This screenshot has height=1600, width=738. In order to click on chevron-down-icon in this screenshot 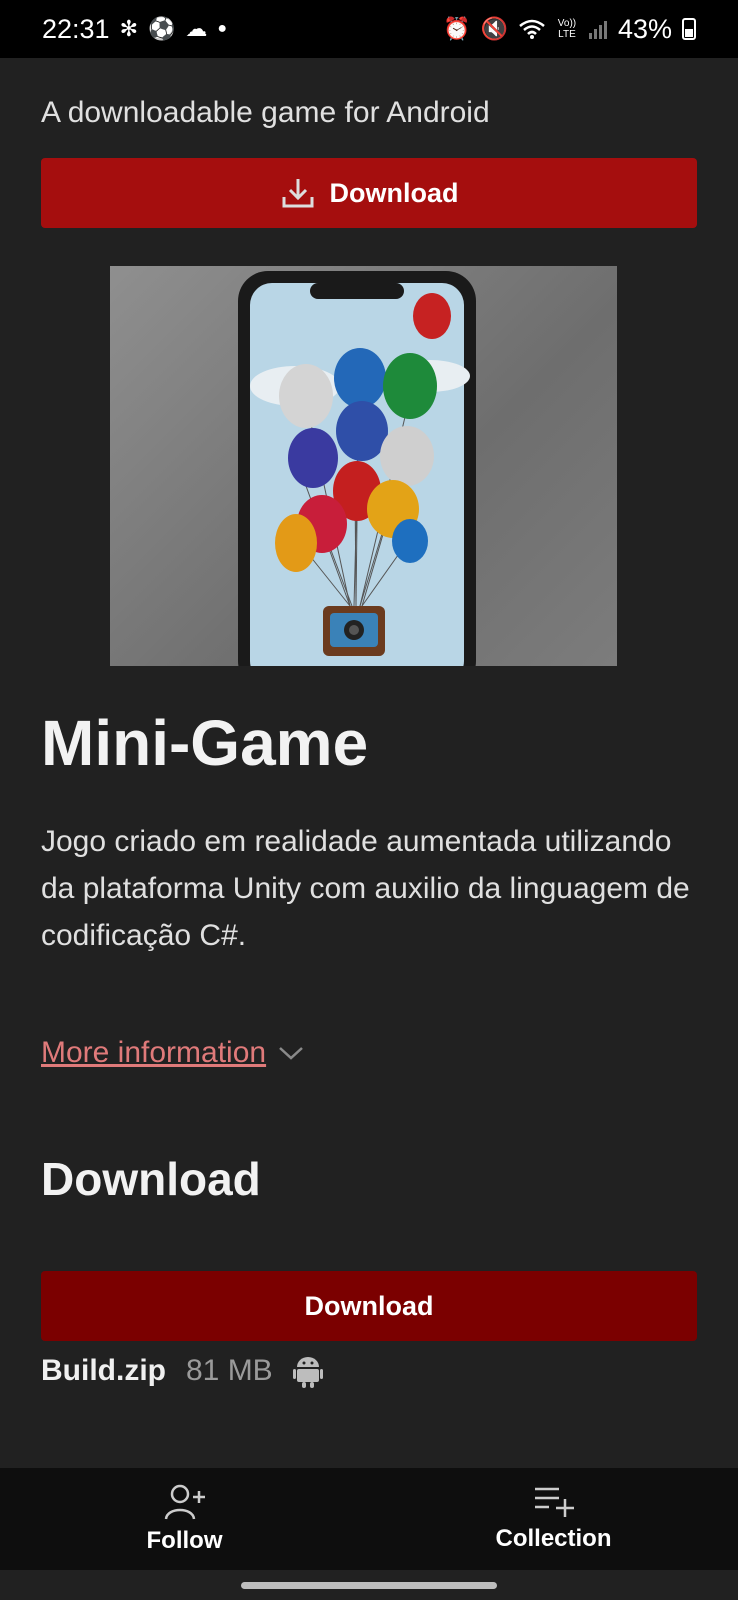, I will do `click(291, 1053)`.